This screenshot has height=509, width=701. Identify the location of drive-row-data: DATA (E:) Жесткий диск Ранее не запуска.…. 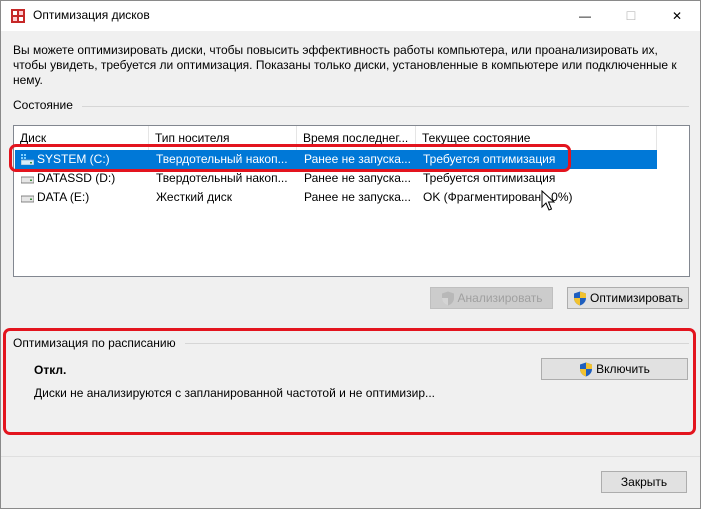
(336, 197).